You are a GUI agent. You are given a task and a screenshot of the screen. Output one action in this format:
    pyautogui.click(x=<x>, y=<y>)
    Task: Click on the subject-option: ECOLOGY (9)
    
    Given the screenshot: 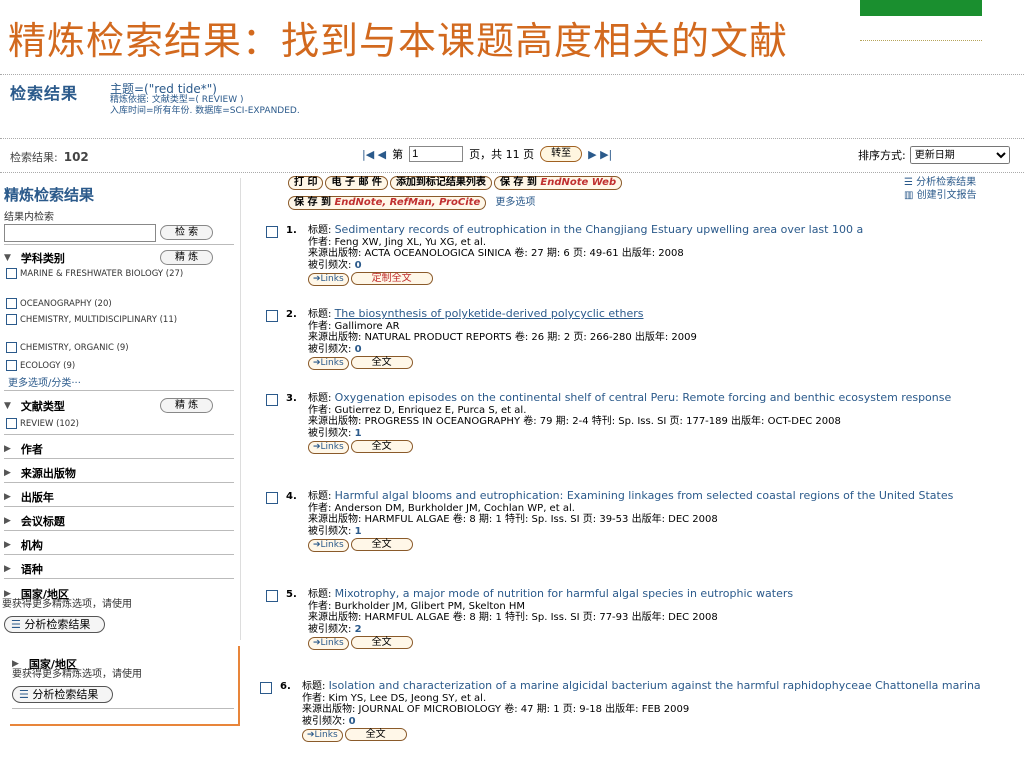 What is the action you would take?
    pyautogui.click(x=40, y=365)
    